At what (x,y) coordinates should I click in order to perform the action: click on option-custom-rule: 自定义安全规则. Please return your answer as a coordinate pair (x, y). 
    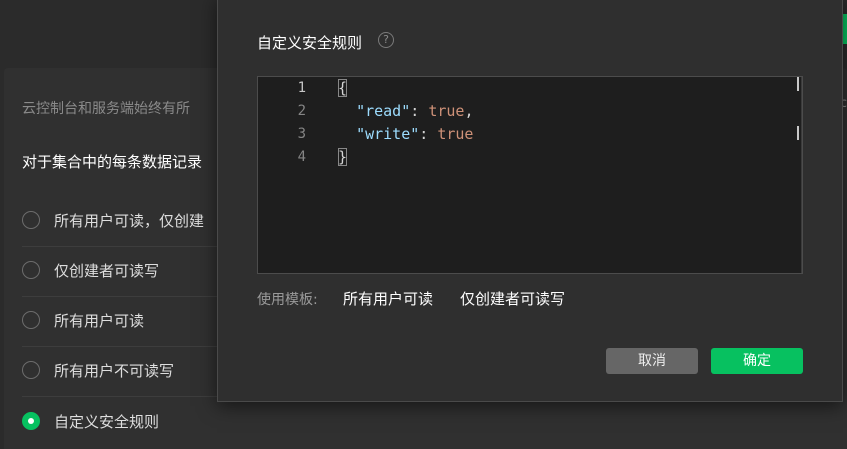
    Looking at the image, I should click on (422, 422).